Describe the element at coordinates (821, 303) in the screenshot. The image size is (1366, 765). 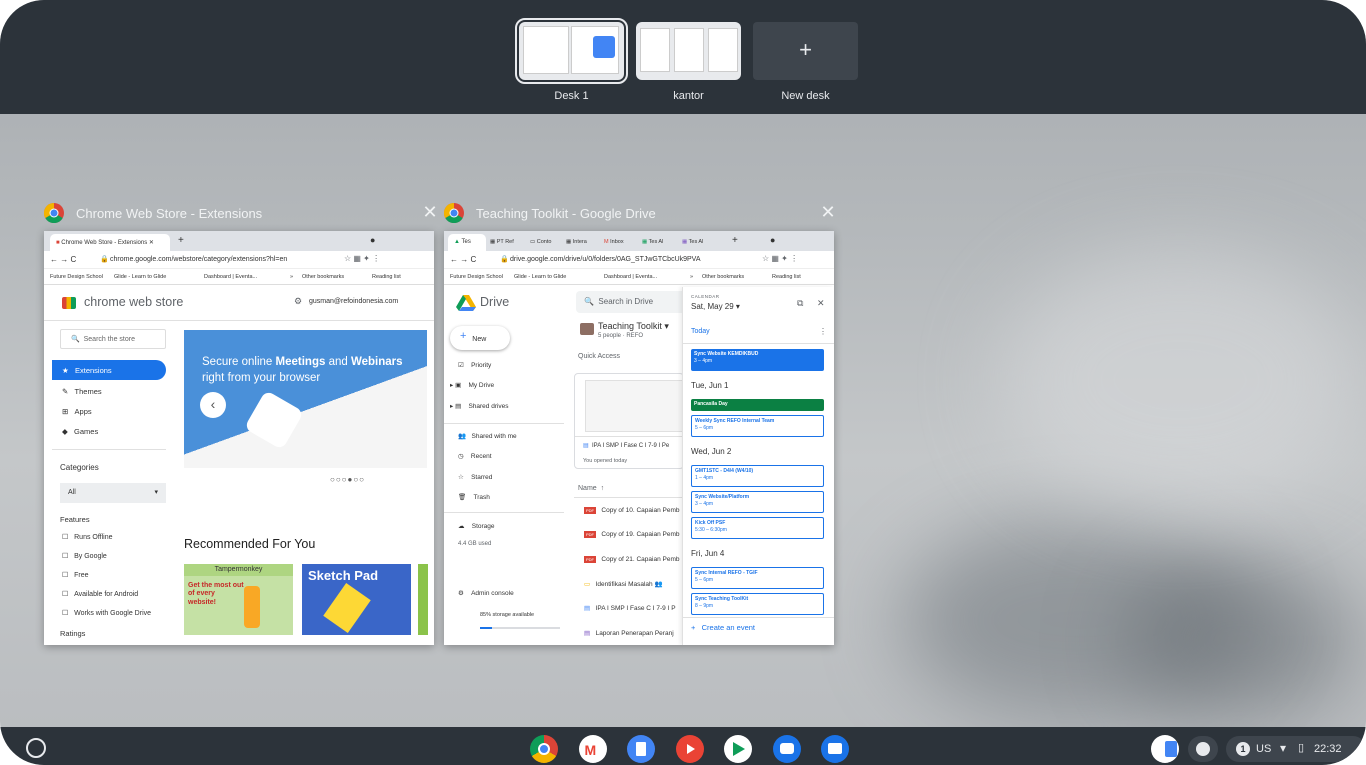
I see `calendar-close-icon: ✕` at that location.